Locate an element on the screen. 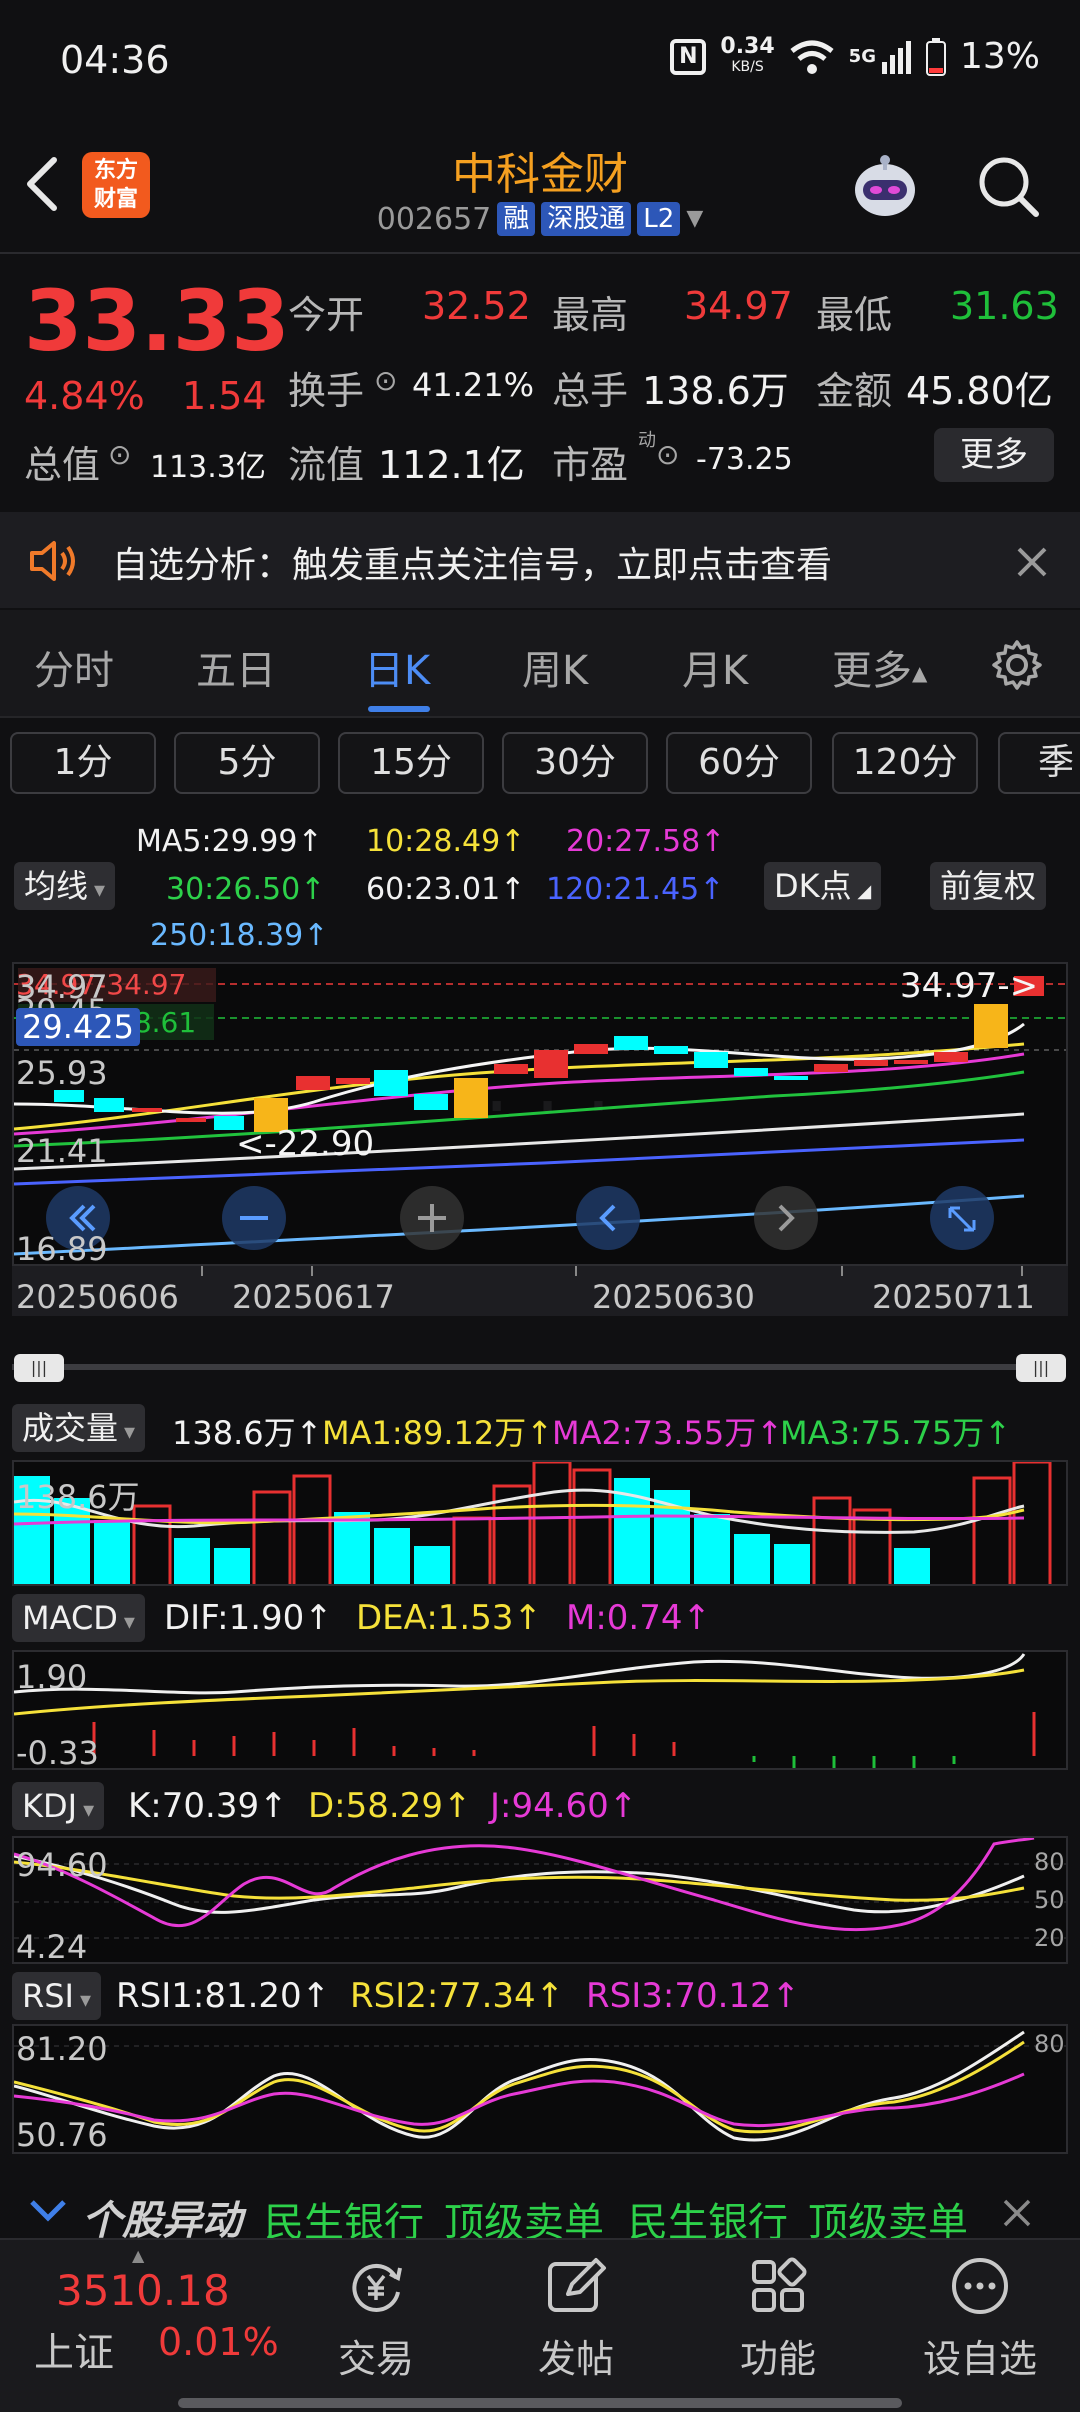 This screenshot has height=2412, width=1080. index-value: 3510.18 is located at coordinates (143, 2290).